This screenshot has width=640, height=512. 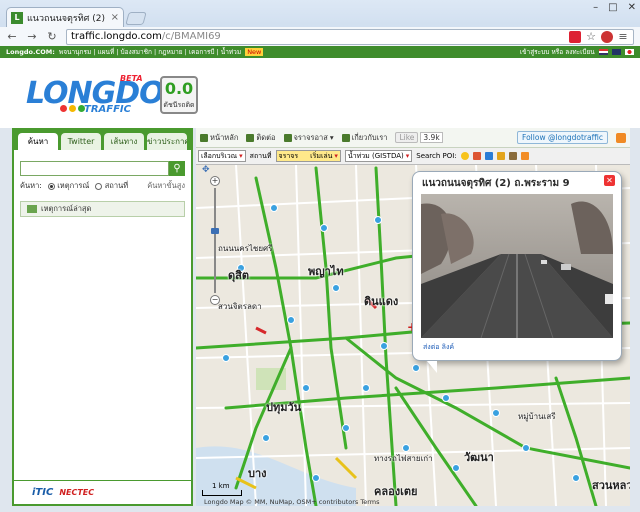 I want to click on search-box: ⚲, so click(x=102, y=168).